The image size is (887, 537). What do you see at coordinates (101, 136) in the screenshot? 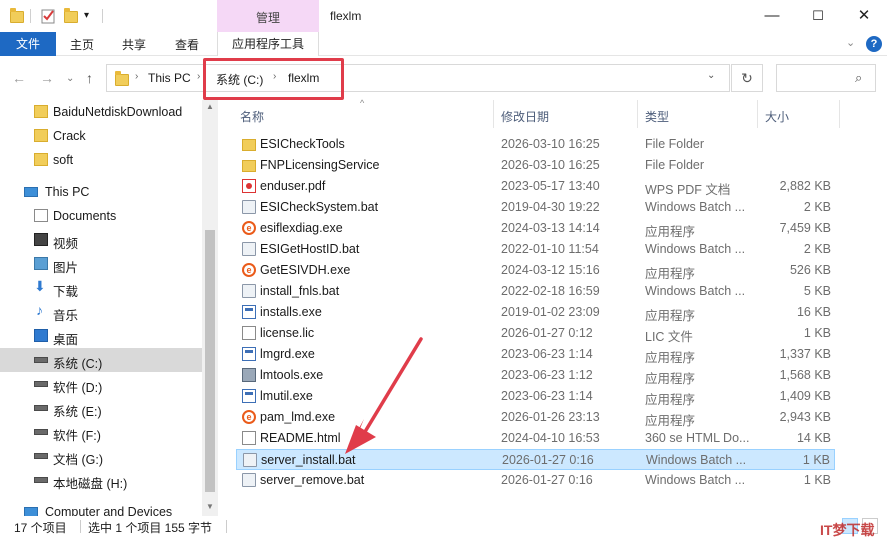
I see `nav-item-crack: Crack` at bounding box center [101, 136].